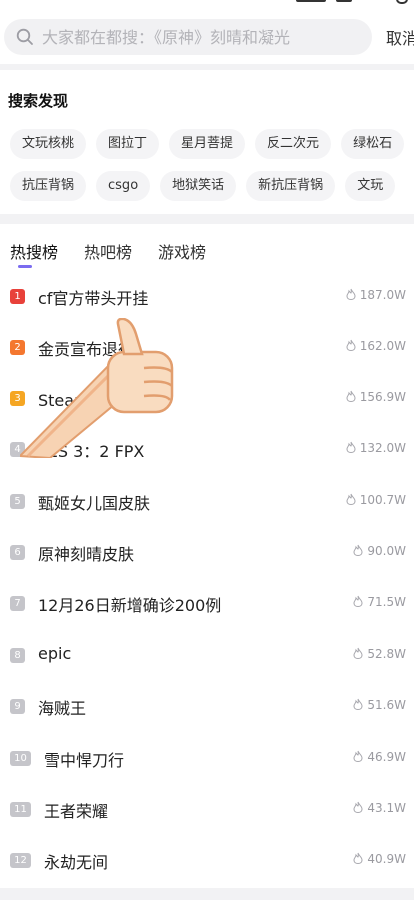 Image resolution: width=414 pixels, height=900 pixels. What do you see at coordinates (207, 707) in the screenshot?
I see `list-item: 9 海贼王 51.6W` at bounding box center [207, 707].